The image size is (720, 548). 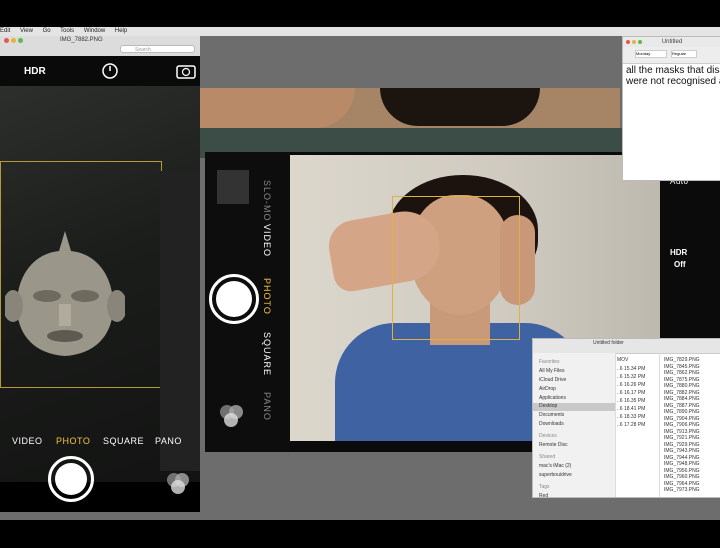 I want to click on mode-video: VIDEO, so click(x=27, y=441).